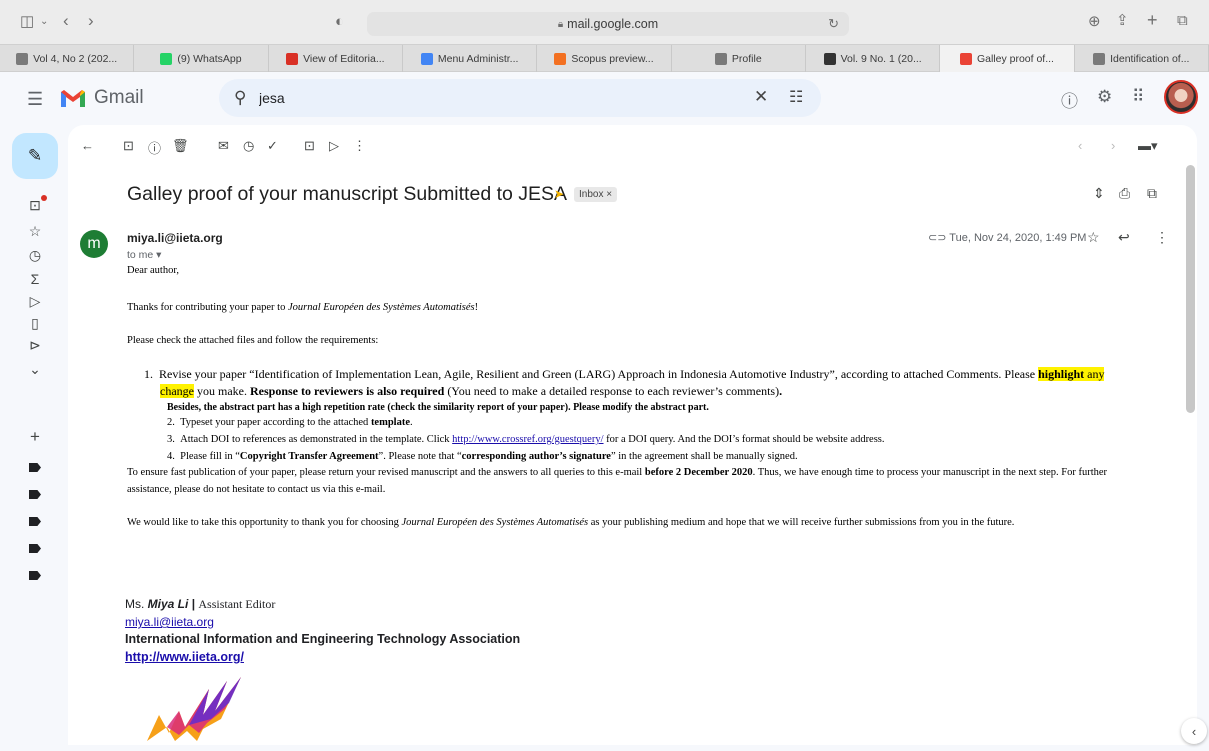  I want to click on sent-icon: ▷, so click(35, 301).